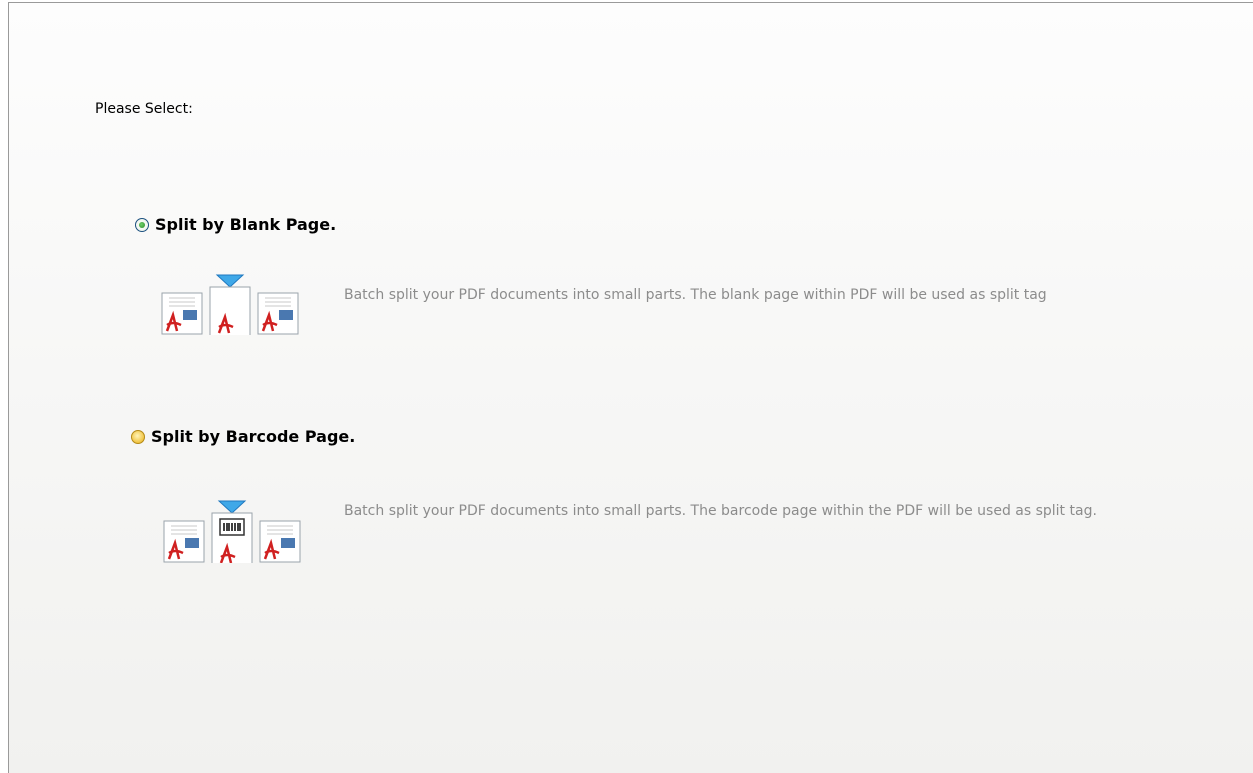 Image resolution: width=1253 pixels, height=773 pixels. What do you see at coordinates (138, 436) in the screenshot?
I see `radio-unselected-icon` at bounding box center [138, 436].